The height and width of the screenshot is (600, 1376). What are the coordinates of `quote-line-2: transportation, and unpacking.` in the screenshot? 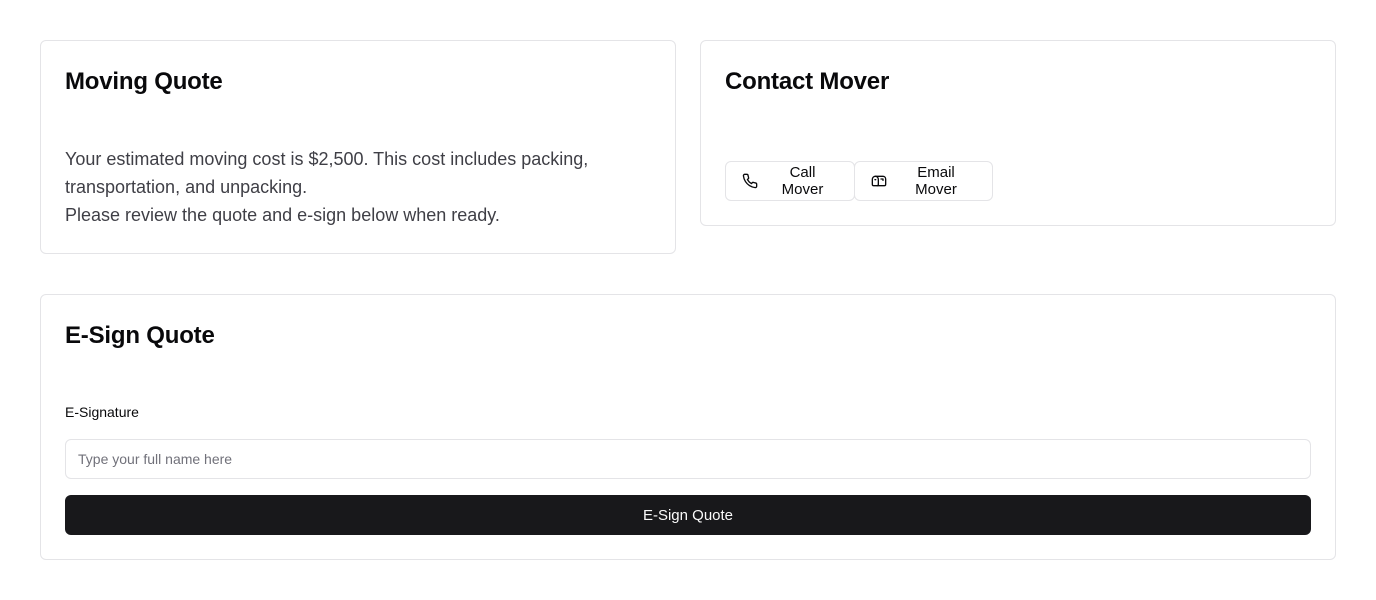 It's located at (186, 187).